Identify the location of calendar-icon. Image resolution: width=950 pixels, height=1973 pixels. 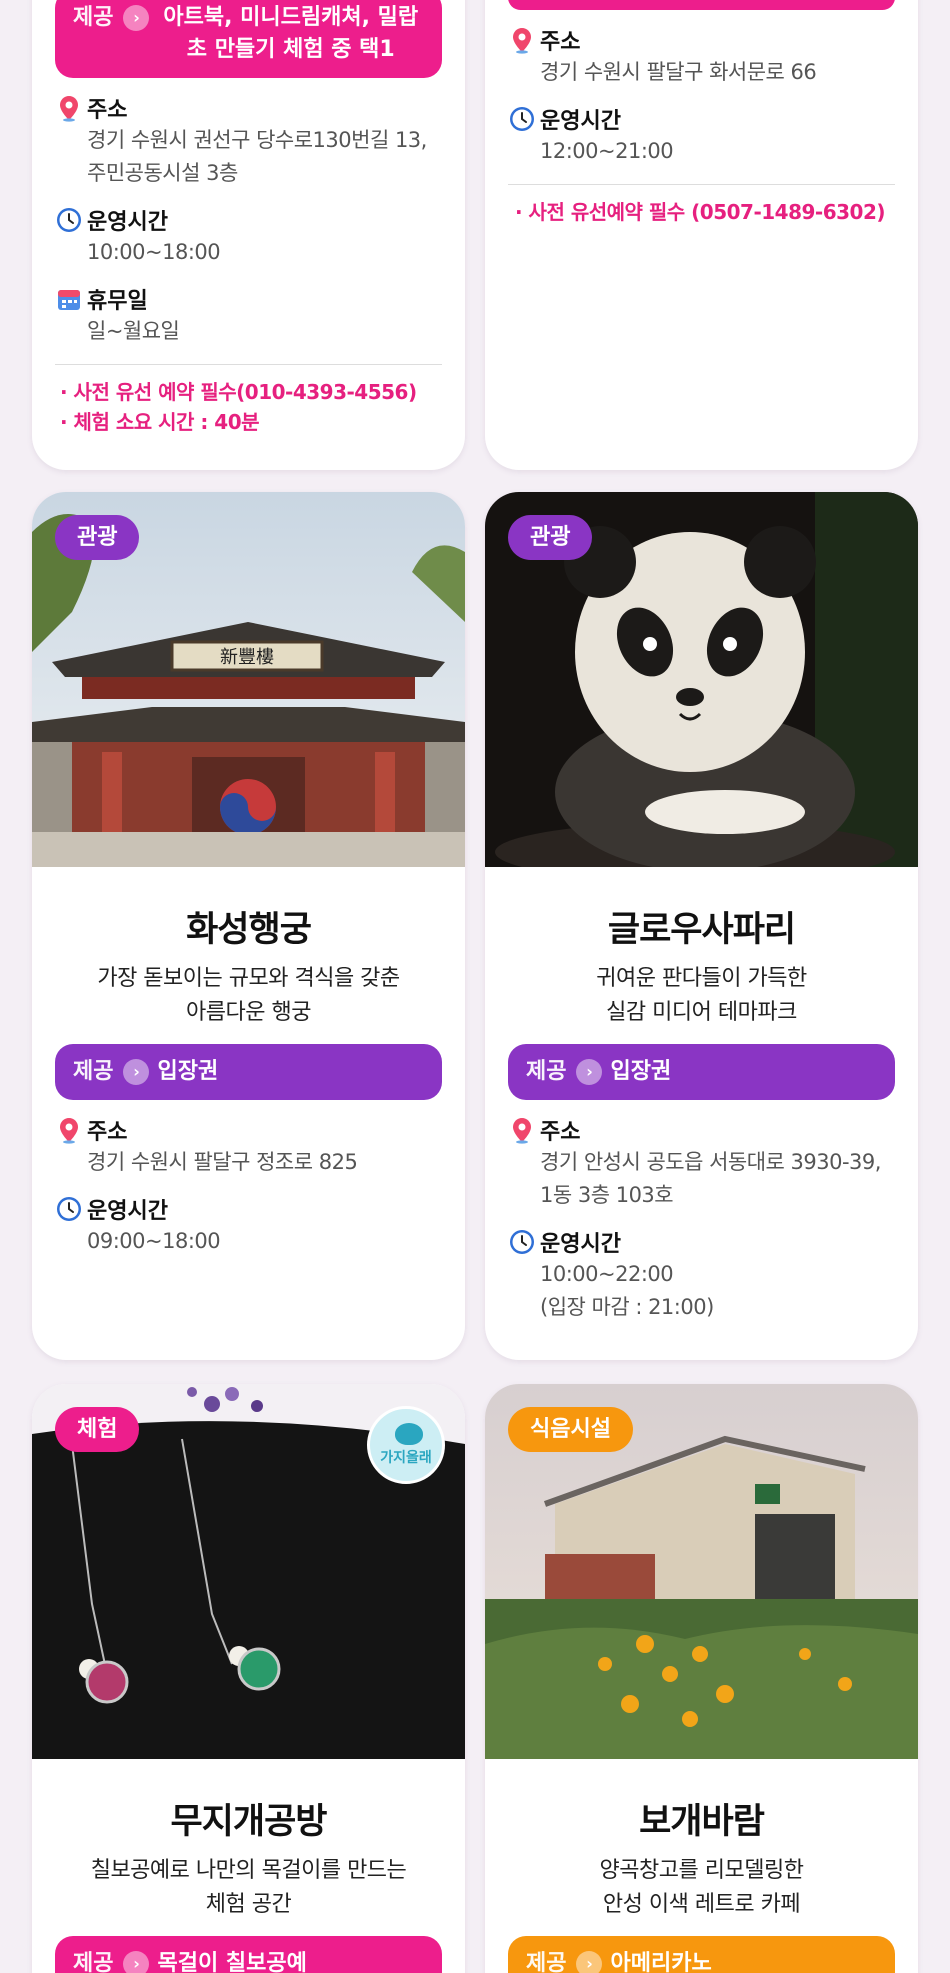
(69, 299).